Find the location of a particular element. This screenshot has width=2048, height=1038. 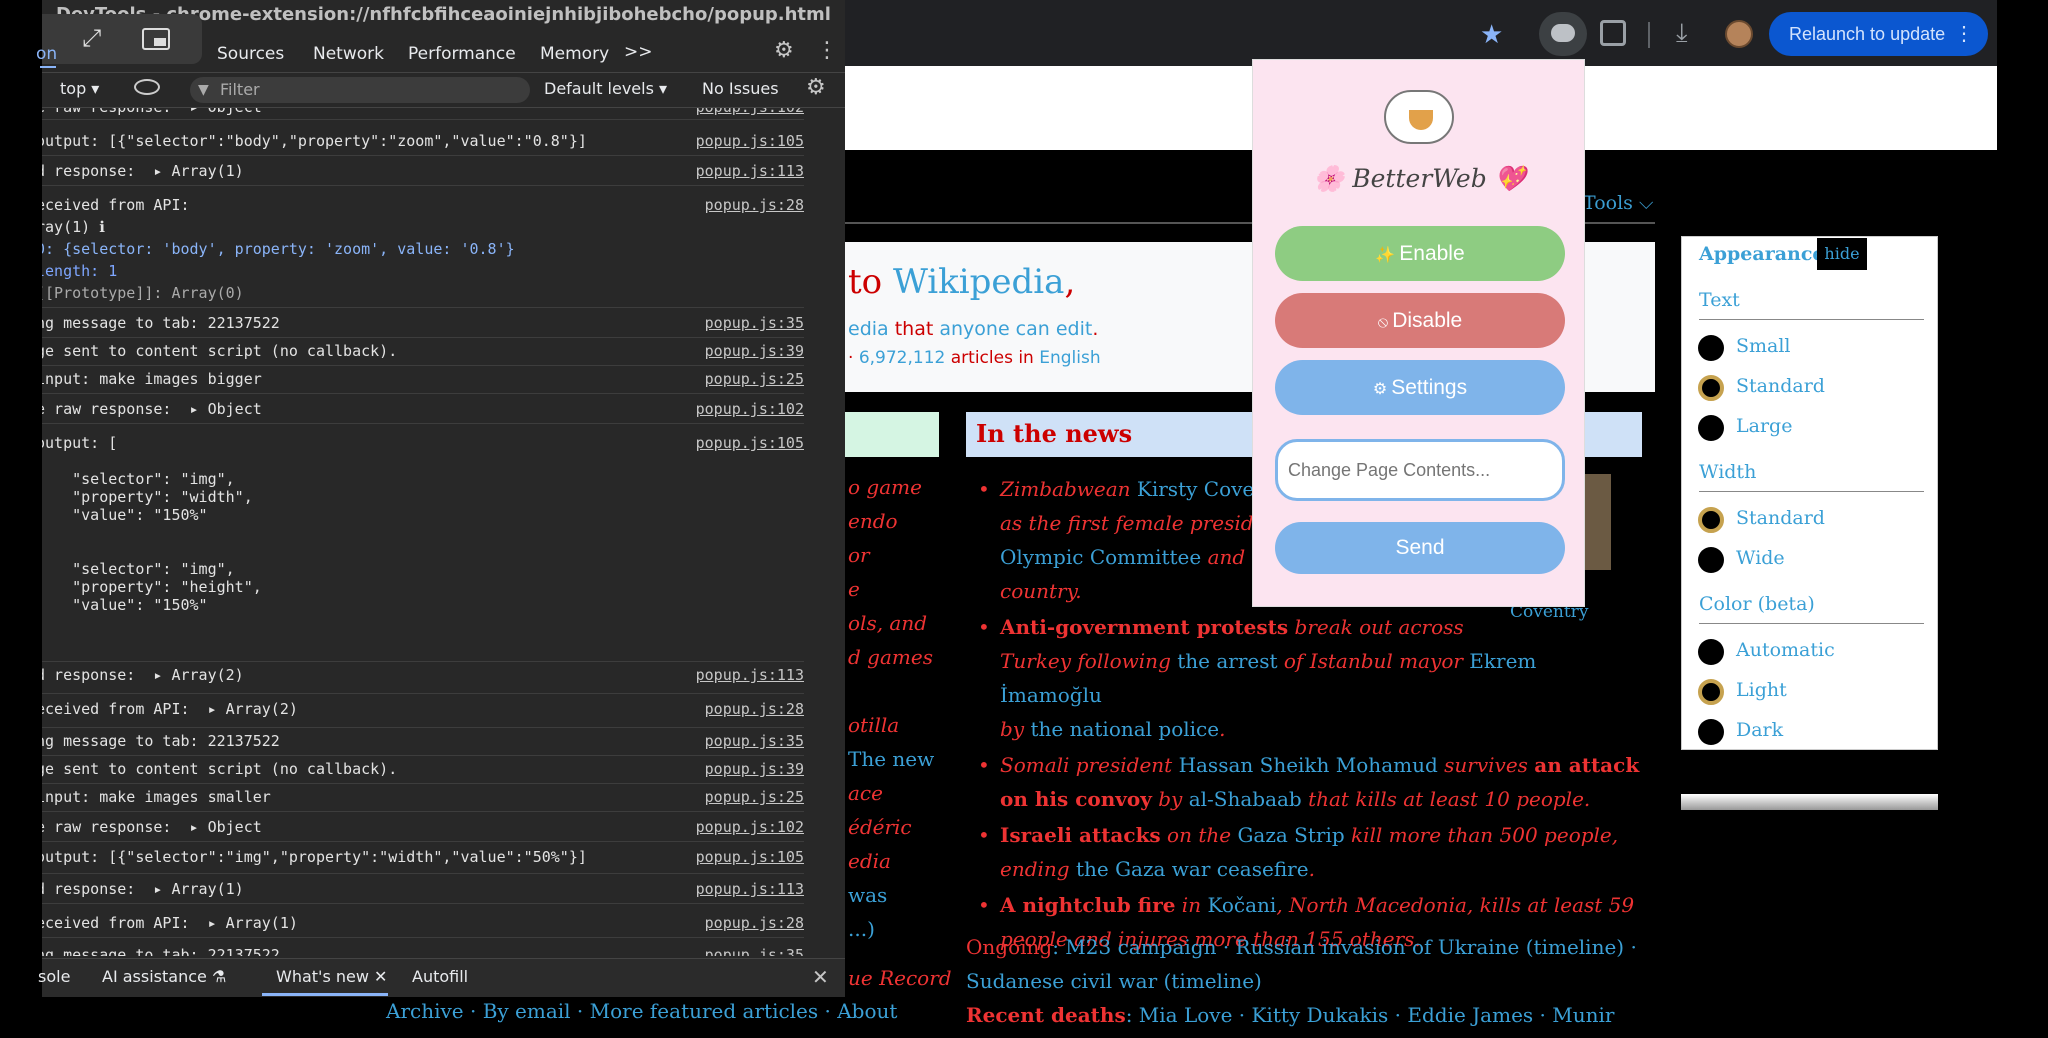

article-count-link: 6,972,112 is located at coordinates (902, 358).